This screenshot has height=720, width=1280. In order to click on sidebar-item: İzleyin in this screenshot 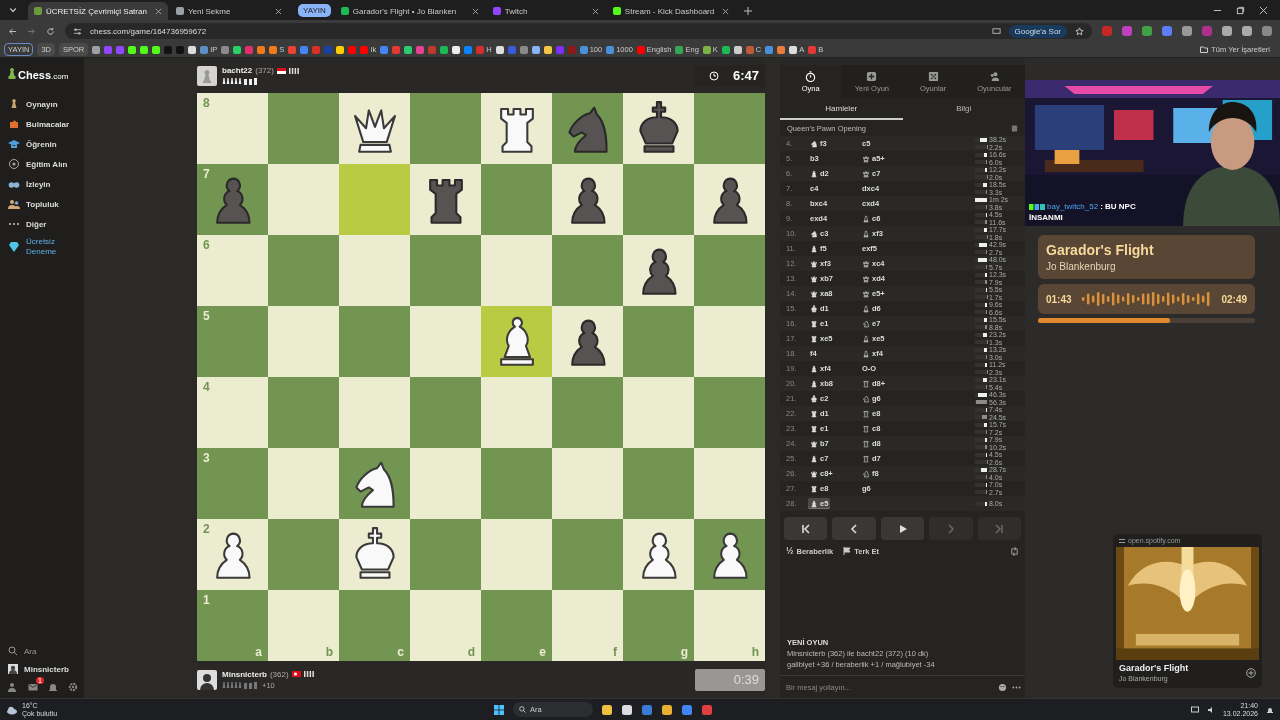, I will do `click(46, 184)`.